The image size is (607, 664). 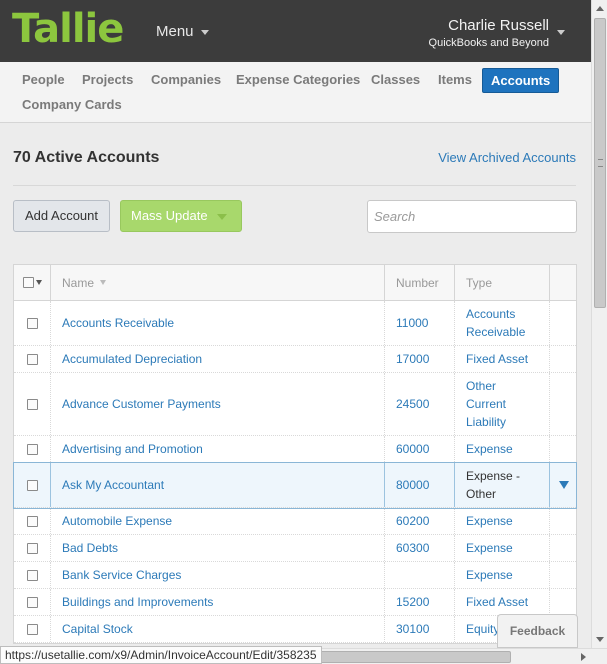 What do you see at coordinates (412, 449) in the screenshot?
I see `account-number: 60000` at bounding box center [412, 449].